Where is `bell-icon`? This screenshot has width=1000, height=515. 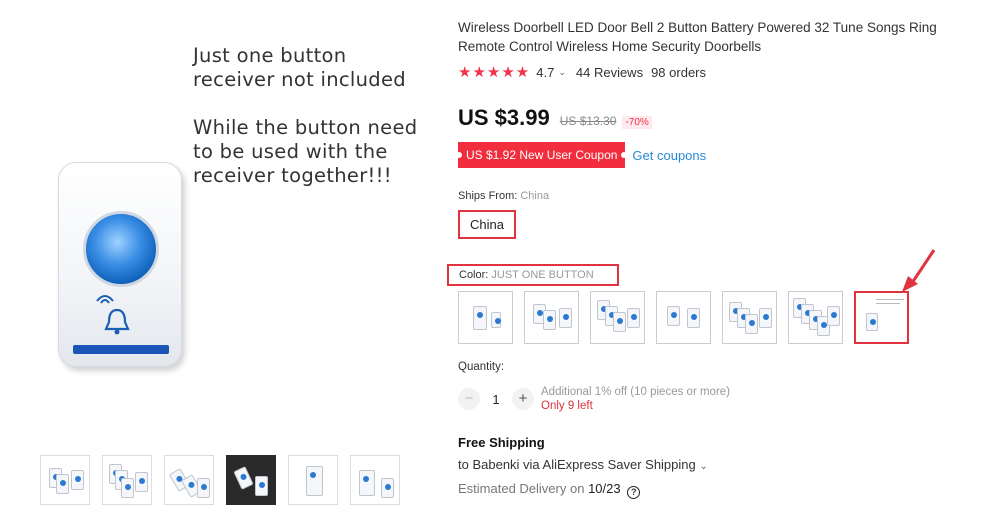 bell-icon is located at coordinates (117, 321).